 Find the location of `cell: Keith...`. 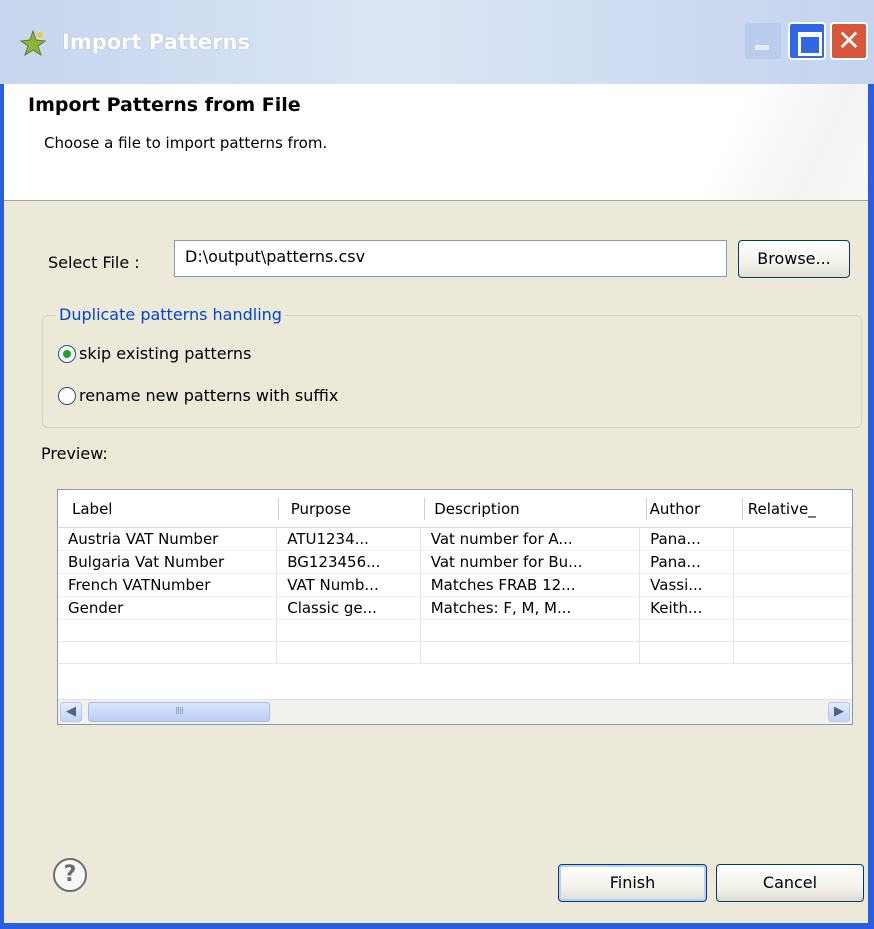

cell: Keith... is located at coordinates (687, 608).